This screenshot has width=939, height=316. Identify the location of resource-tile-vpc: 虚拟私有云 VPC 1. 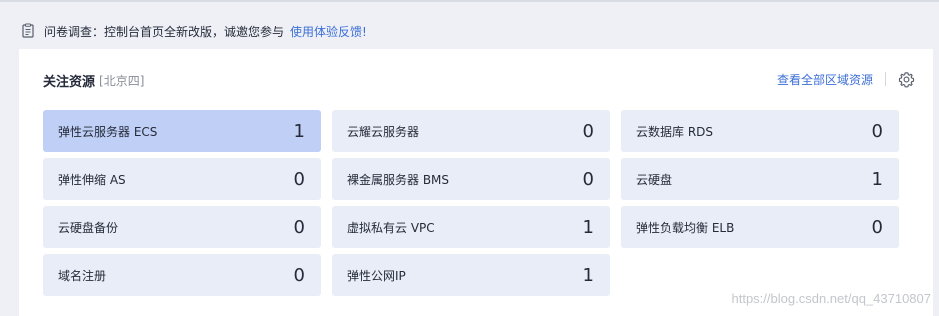
(471, 227).